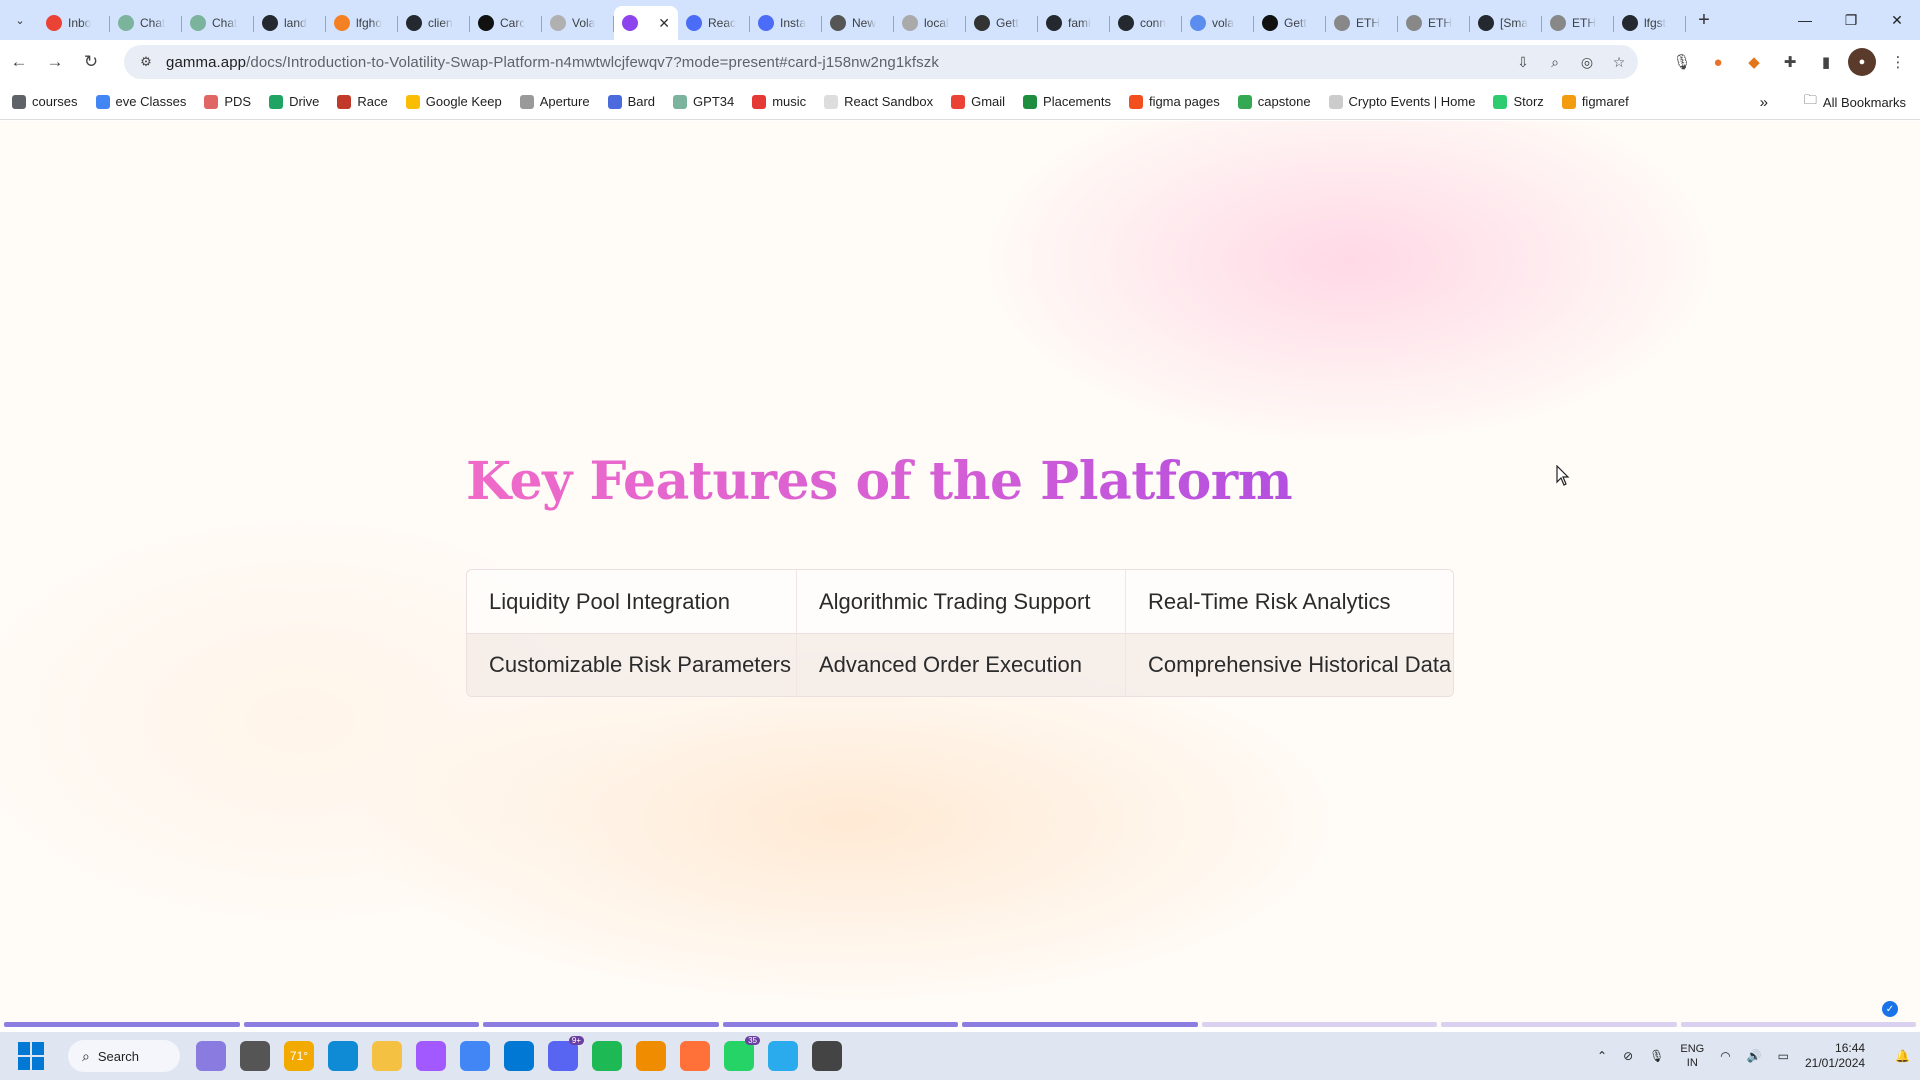  What do you see at coordinates (566, 1053) in the screenshot?
I see `discord-icon: 9+` at bounding box center [566, 1053].